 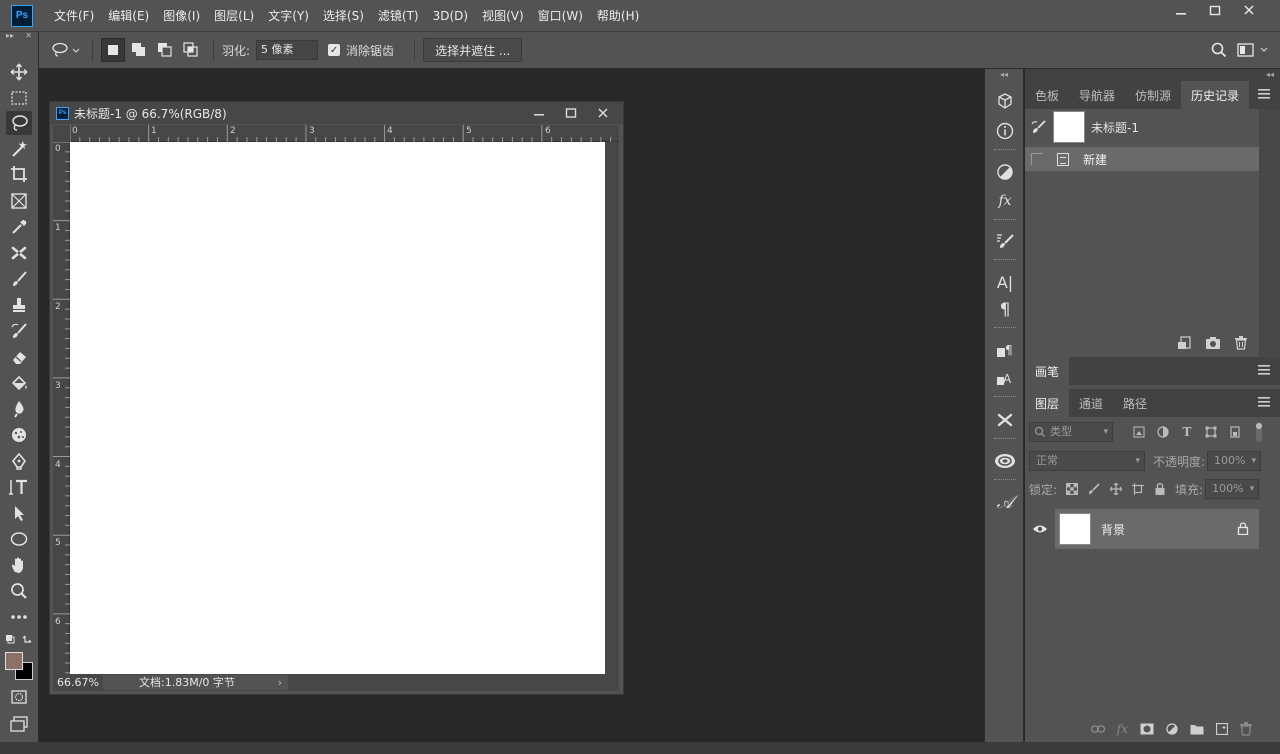 What do you see at coordinates (19, 487) in the screenshot?
I see `type-tool-icon` at bounding box center [19, 487].